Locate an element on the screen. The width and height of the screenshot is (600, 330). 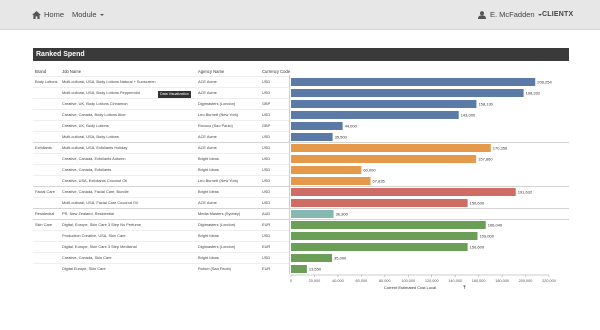
x-tick-label: 200,000 is located at coordinates (526, 281).